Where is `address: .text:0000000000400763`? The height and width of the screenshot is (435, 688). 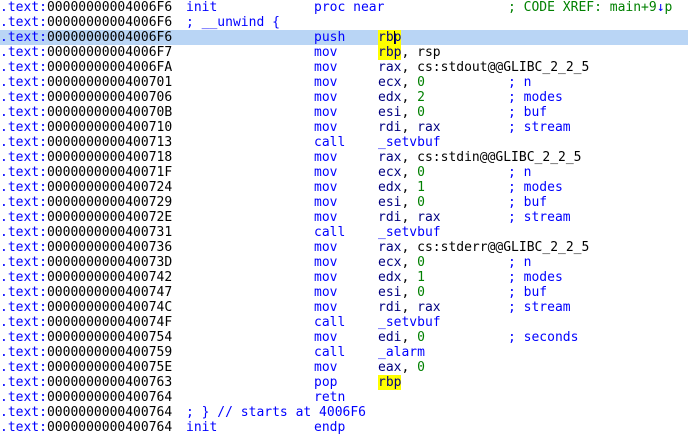
address: .text:0000000000400763 is located at coordinates (86, 382).